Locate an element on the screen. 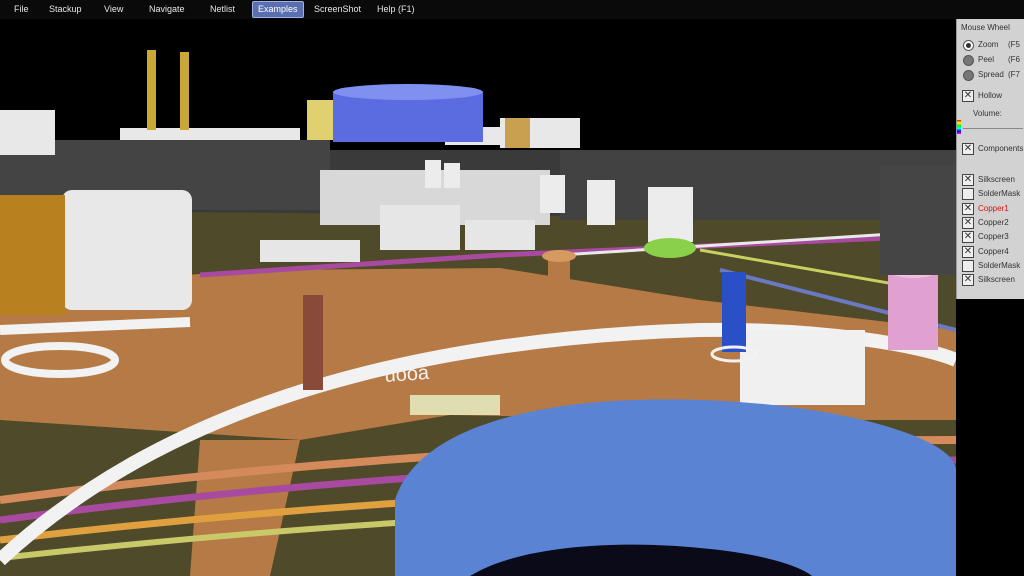  spread-radio is located at coordinates (968, 75).